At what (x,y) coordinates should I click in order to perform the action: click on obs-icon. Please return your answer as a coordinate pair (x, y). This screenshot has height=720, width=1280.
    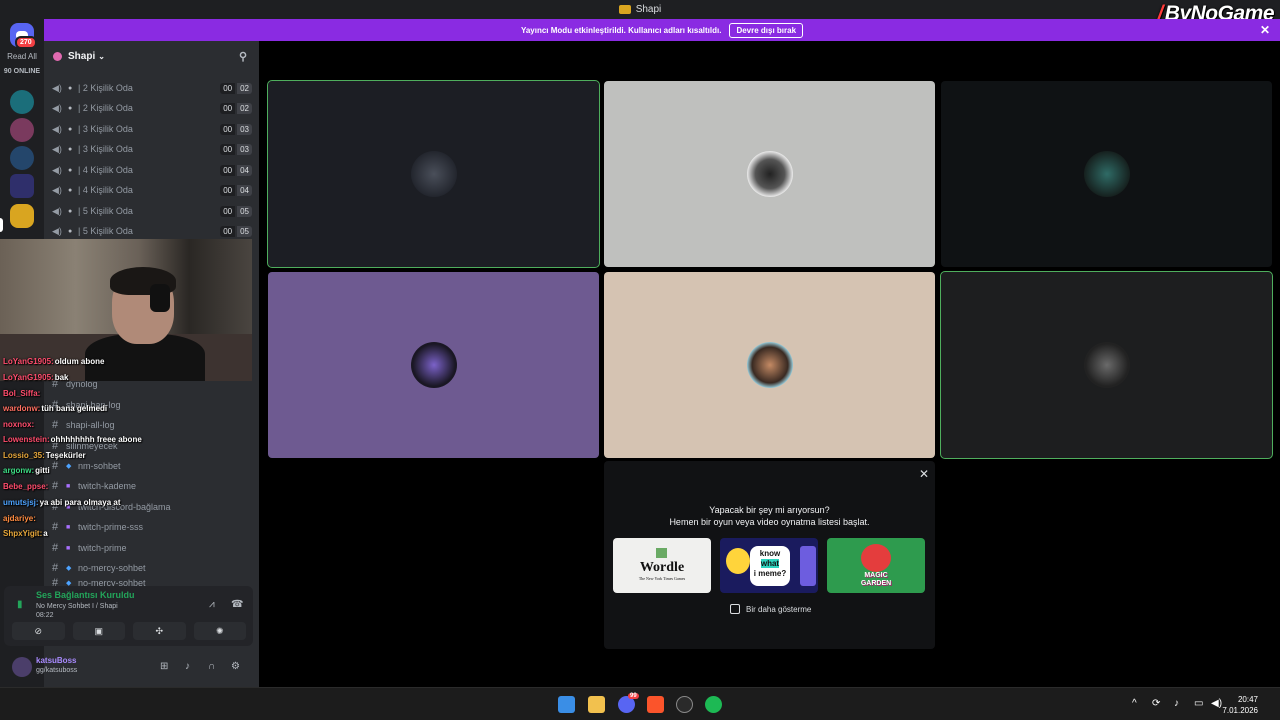
    Looking at the image, I should click on (684, 704).